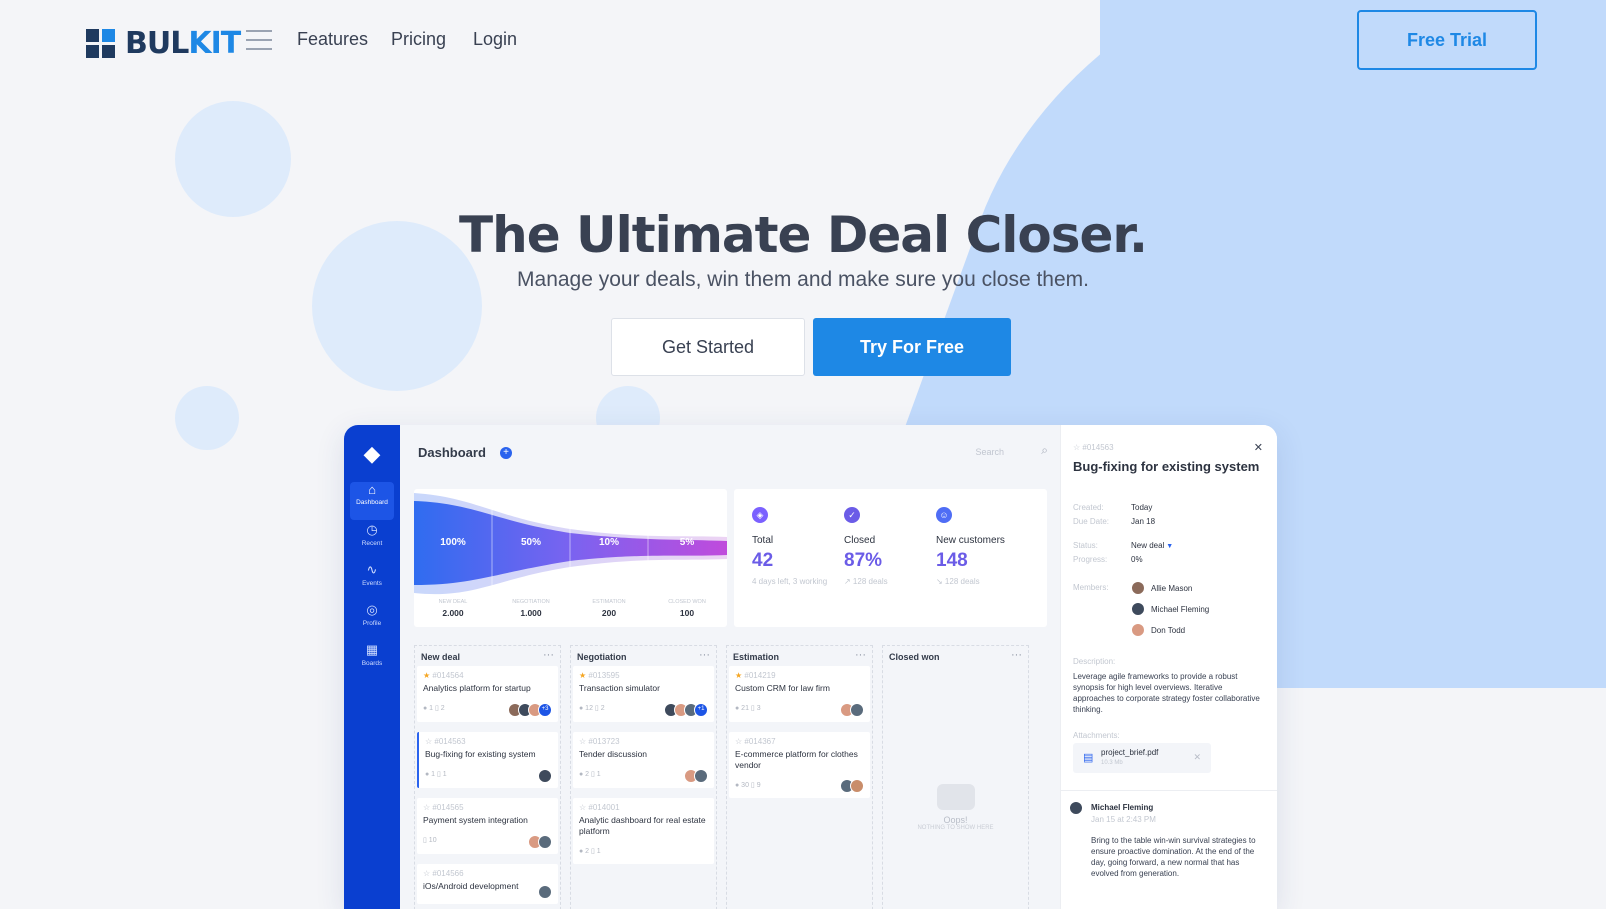 The width and height of the screenshot is (1606, 909). What do you see at coordinates (756, 657) in the screenshot?
I see `column-title: Estimation` at bounding box center [756, 657].